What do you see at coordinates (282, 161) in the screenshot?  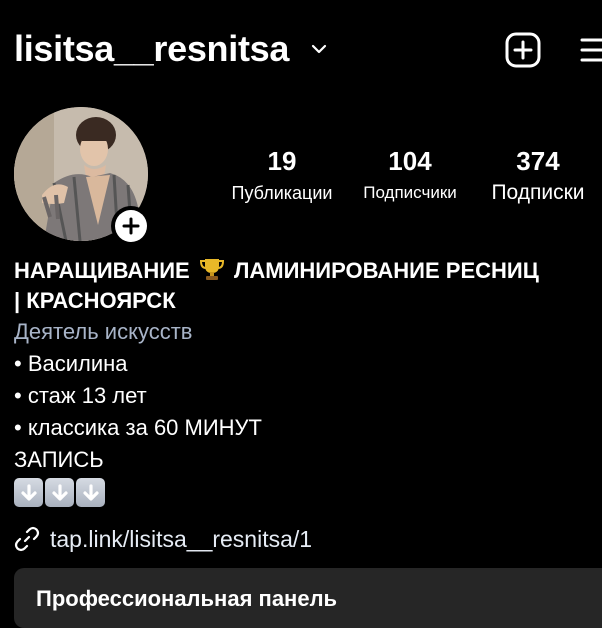 I see `posts-value: 19` at bounding box center [282, 161].